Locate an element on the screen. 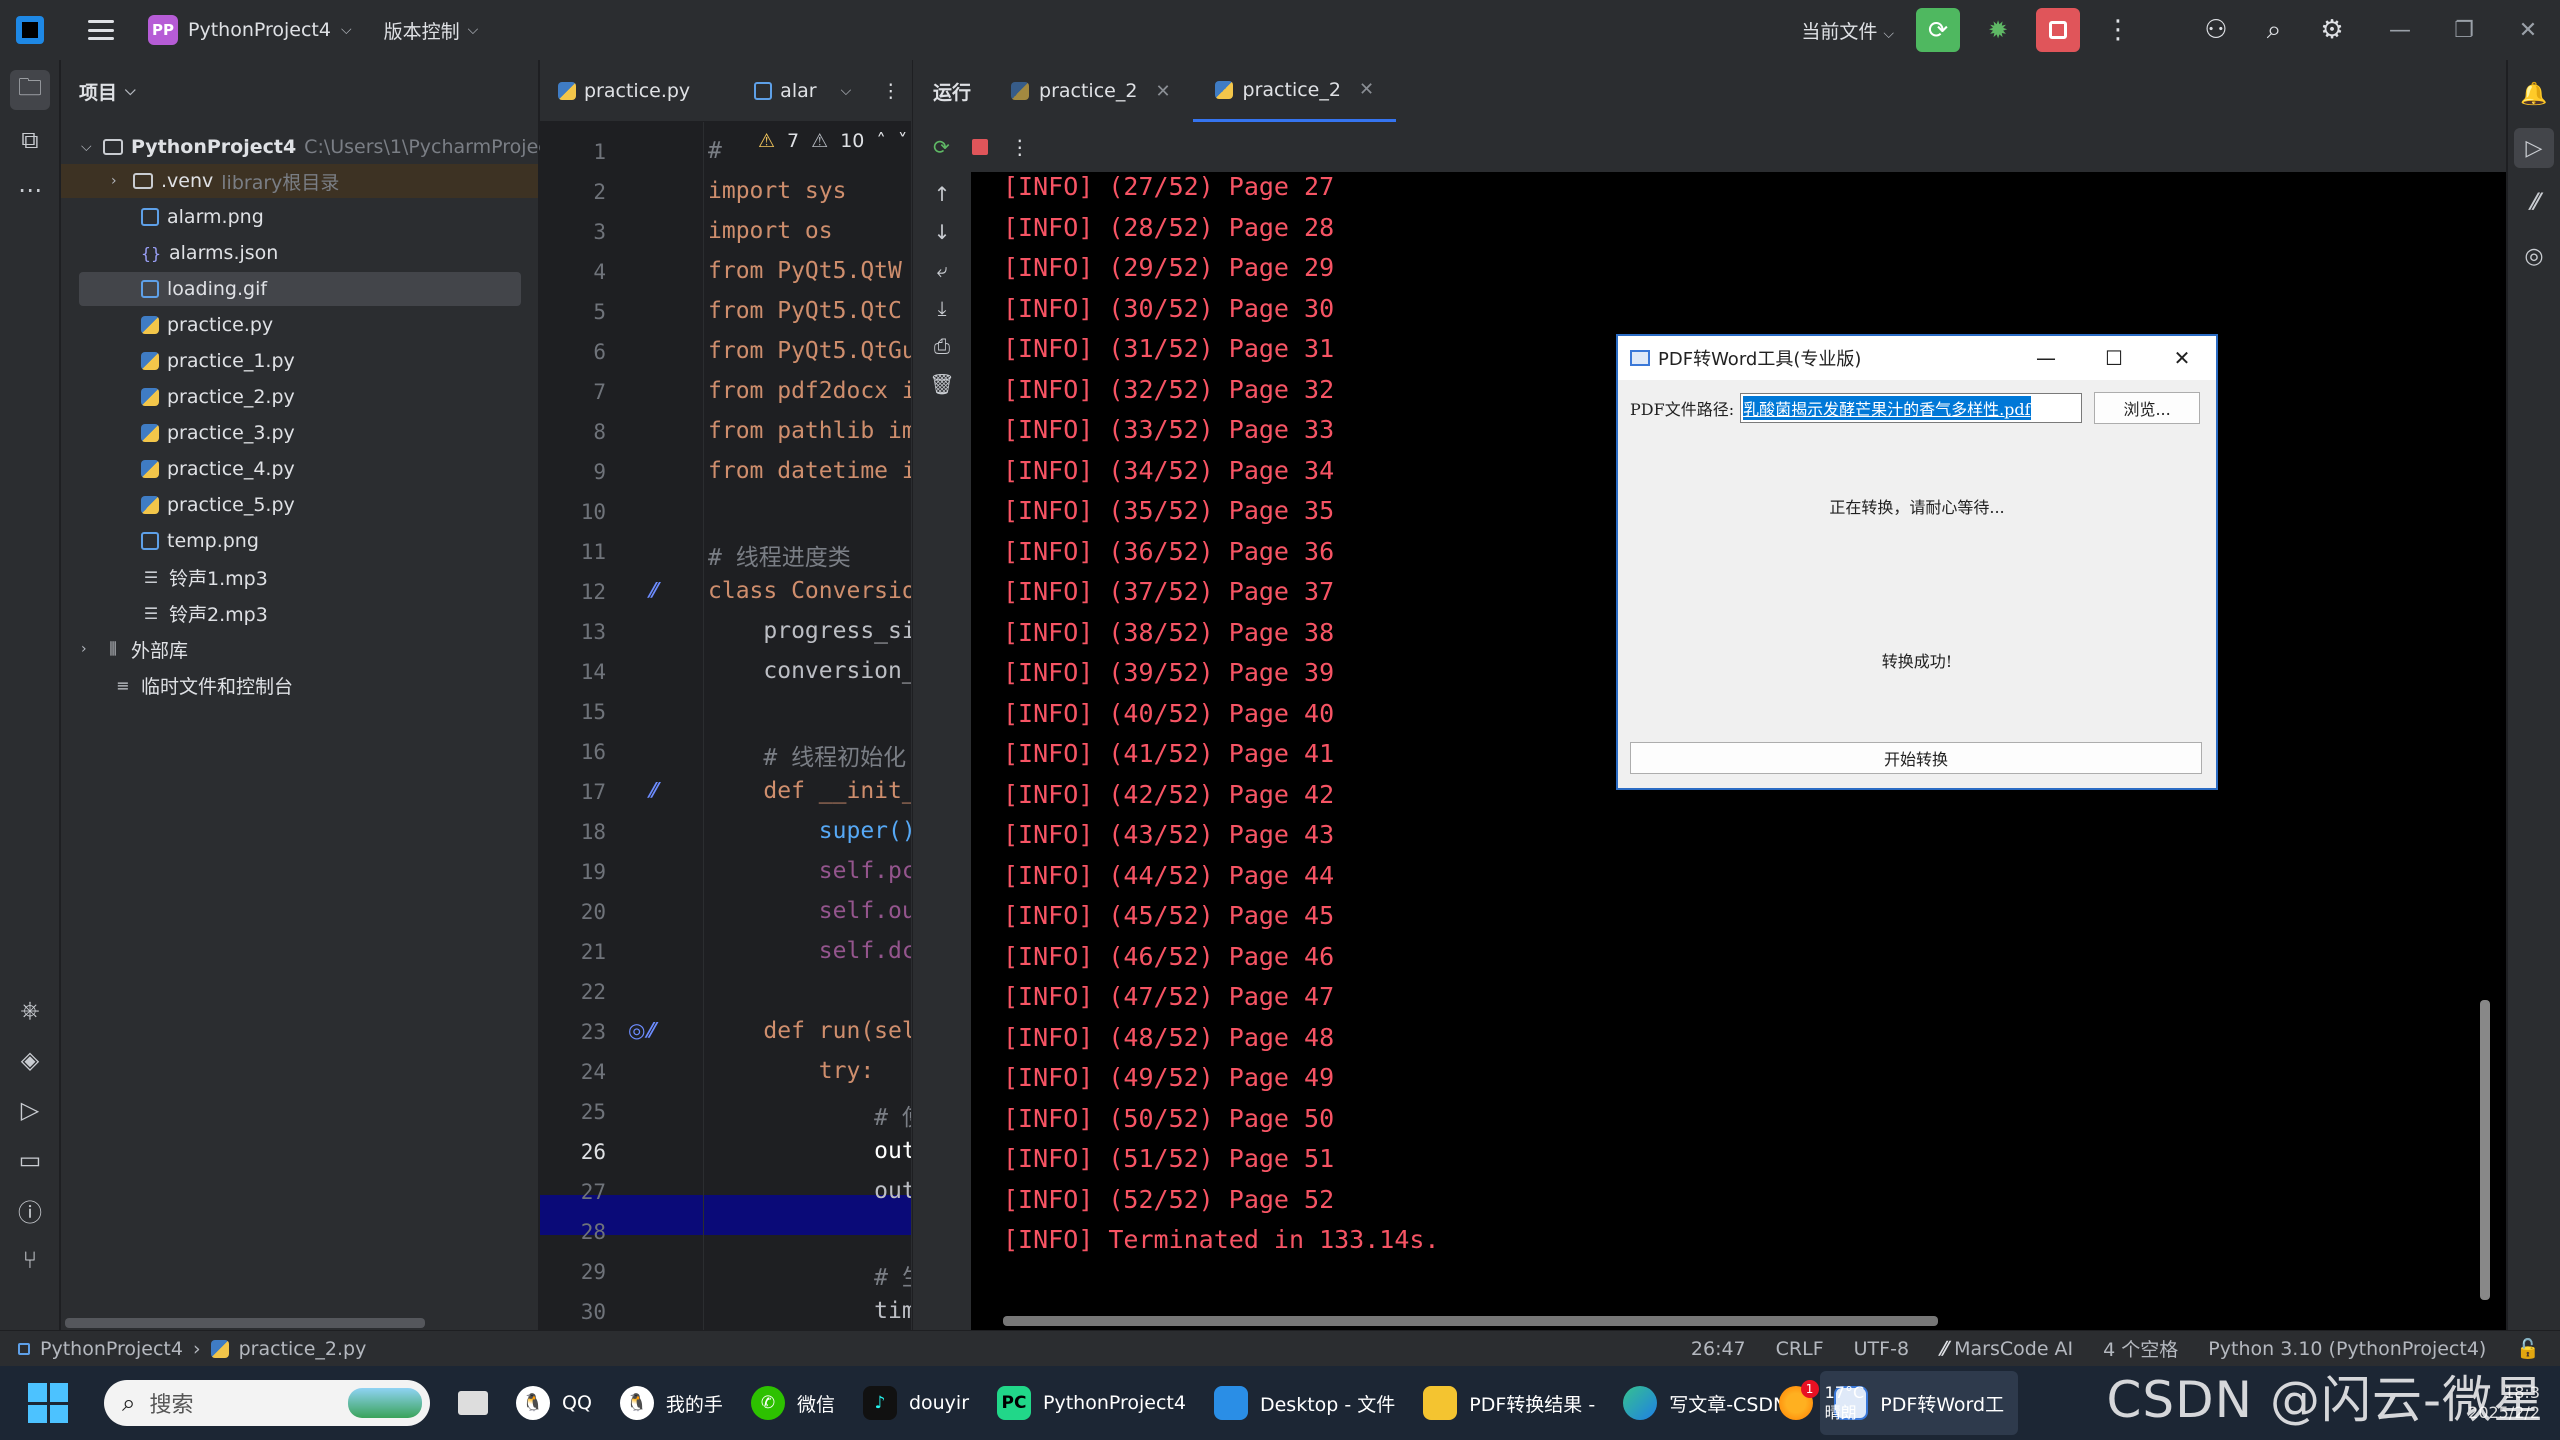 The height and width of the screenshot is (1440, 2560). more-tools-icon: ⋯ is located at coordinates (30, 190).